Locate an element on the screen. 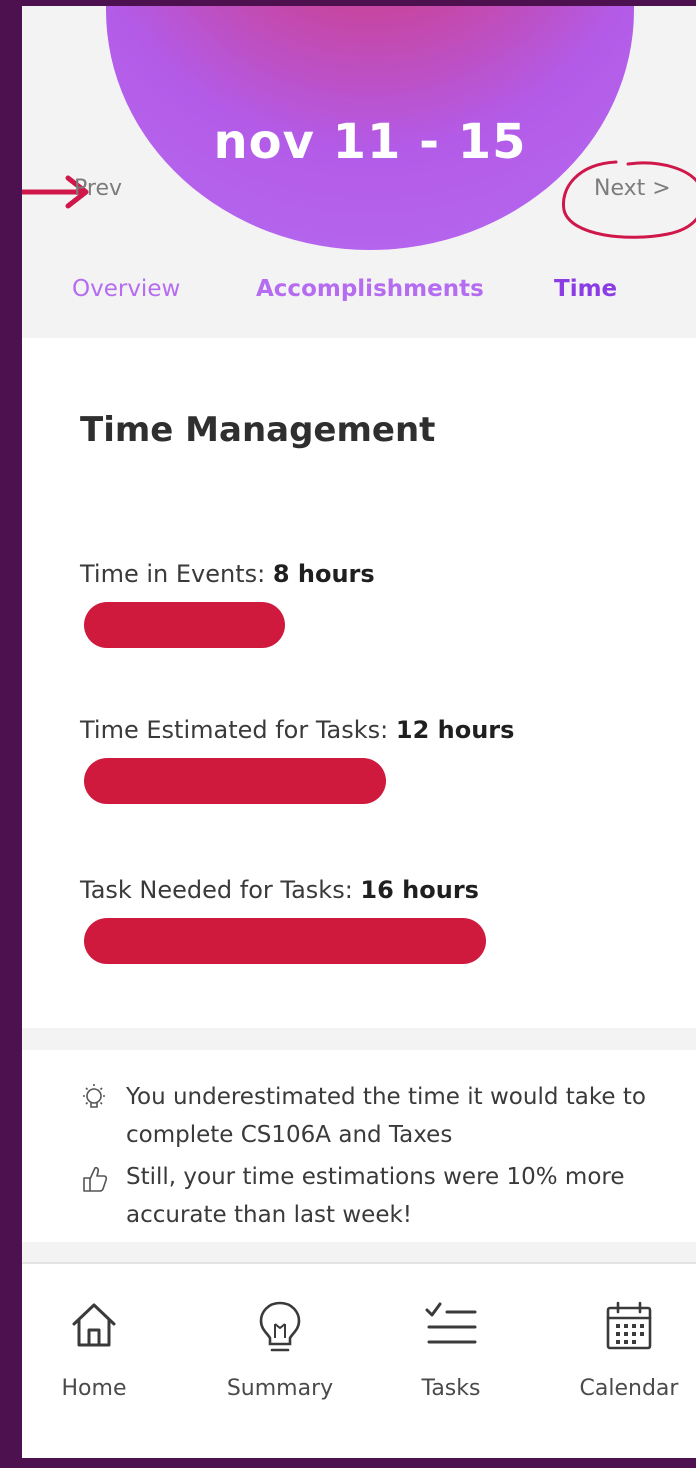 This screenshot has width=696, height=1468. nav-tasks: Tasks is located at coordinates (451, 1361).